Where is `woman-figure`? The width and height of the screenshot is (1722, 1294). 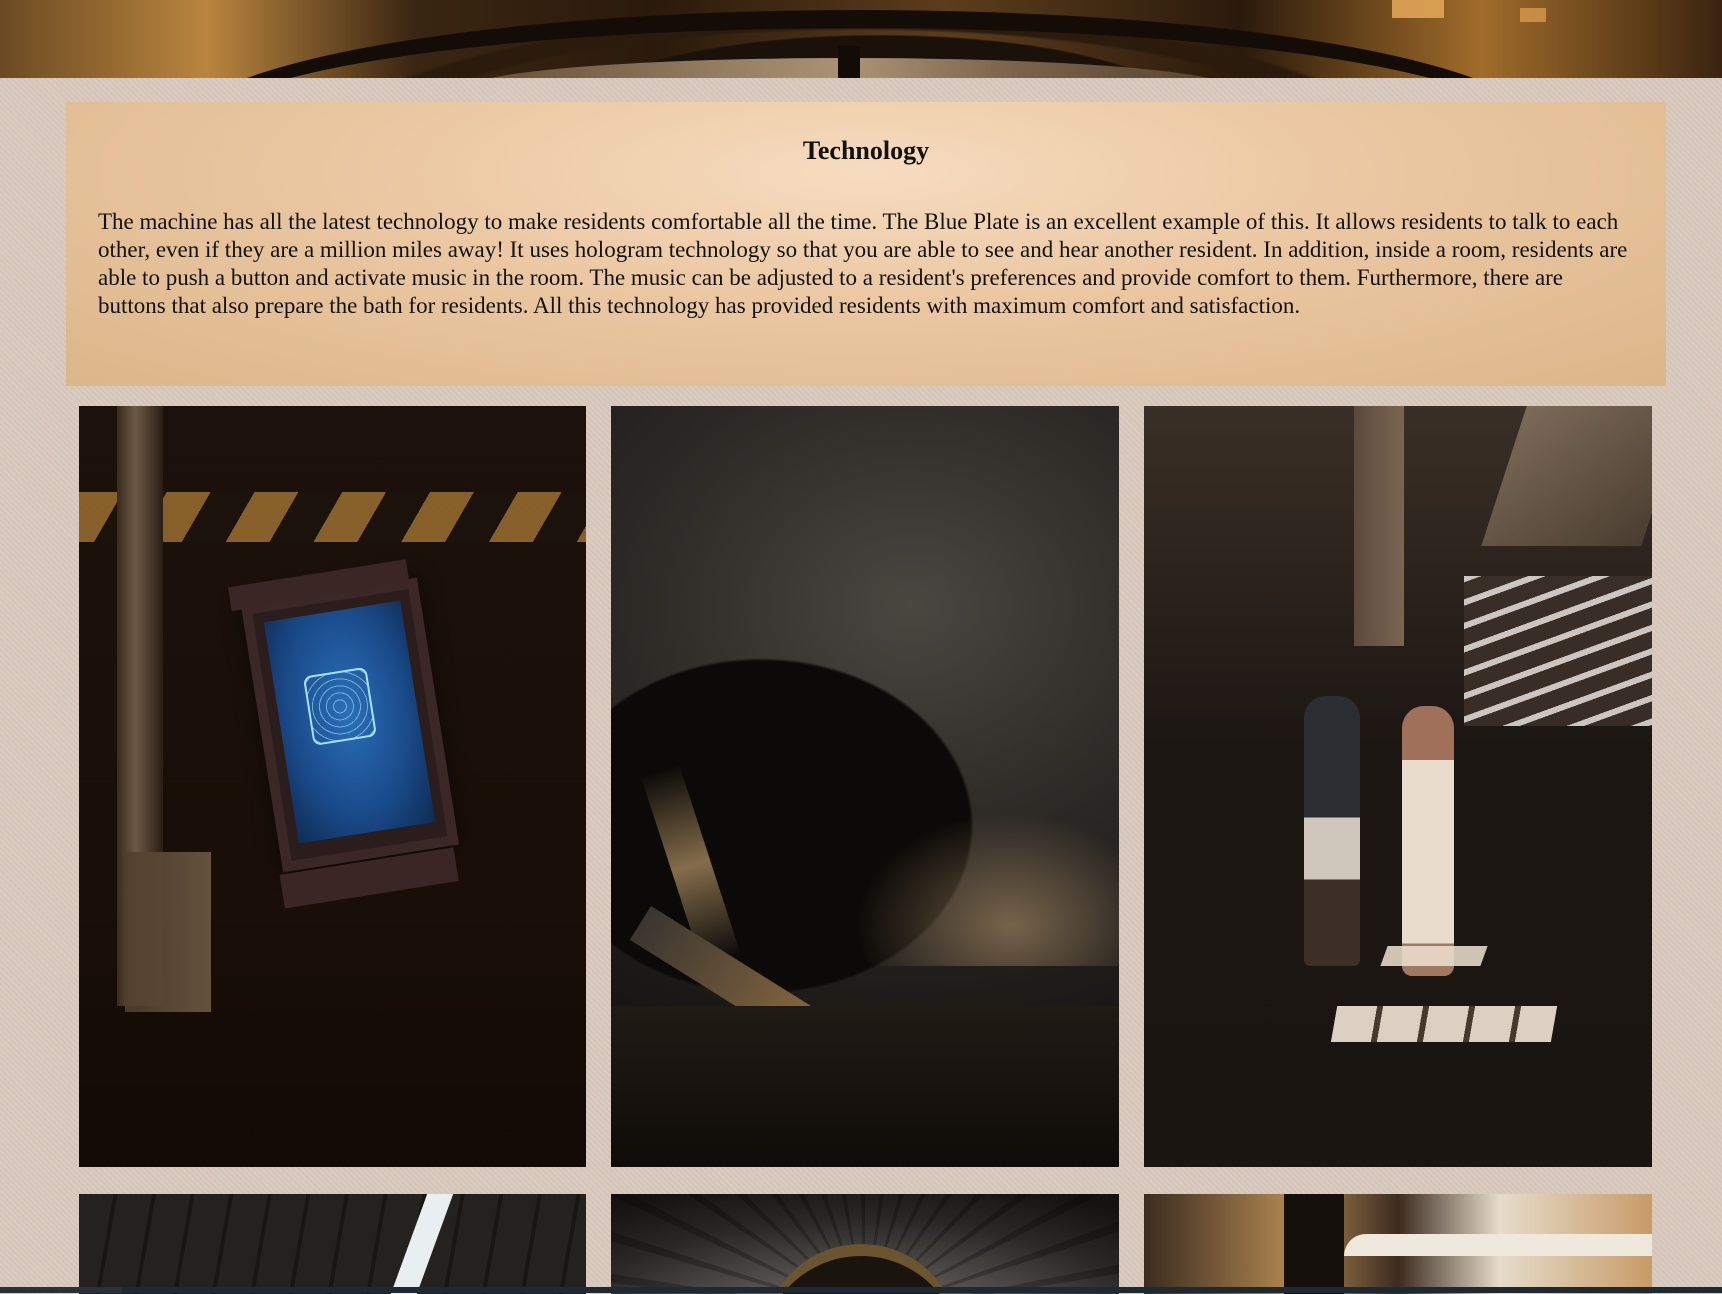
woman-figure is located at coordinates (1428, 841).